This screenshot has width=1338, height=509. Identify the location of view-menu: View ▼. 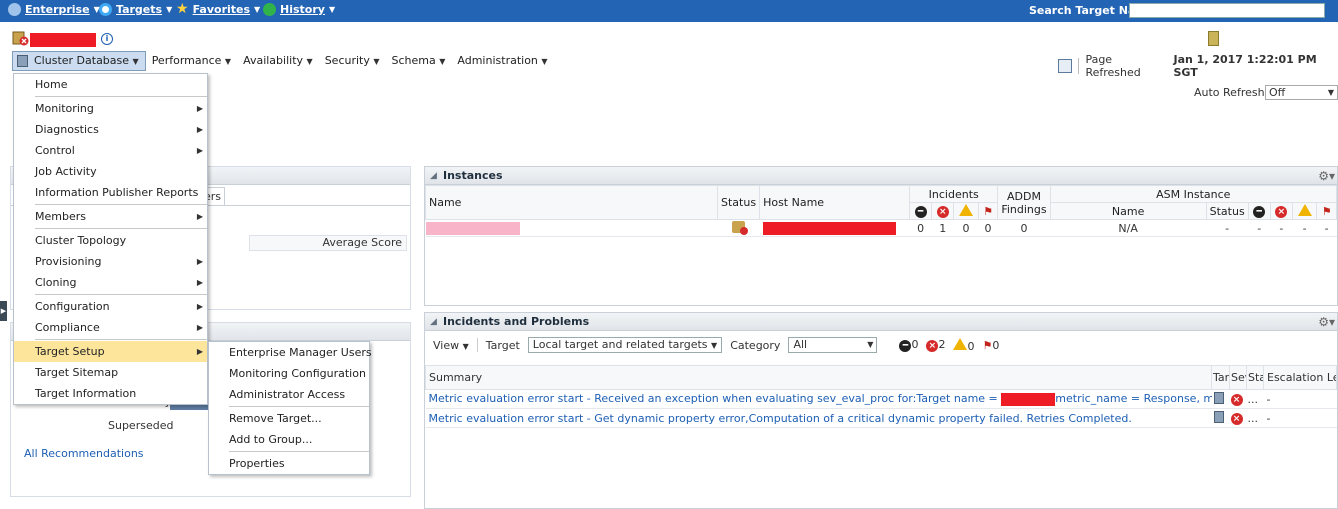
(451, 345).